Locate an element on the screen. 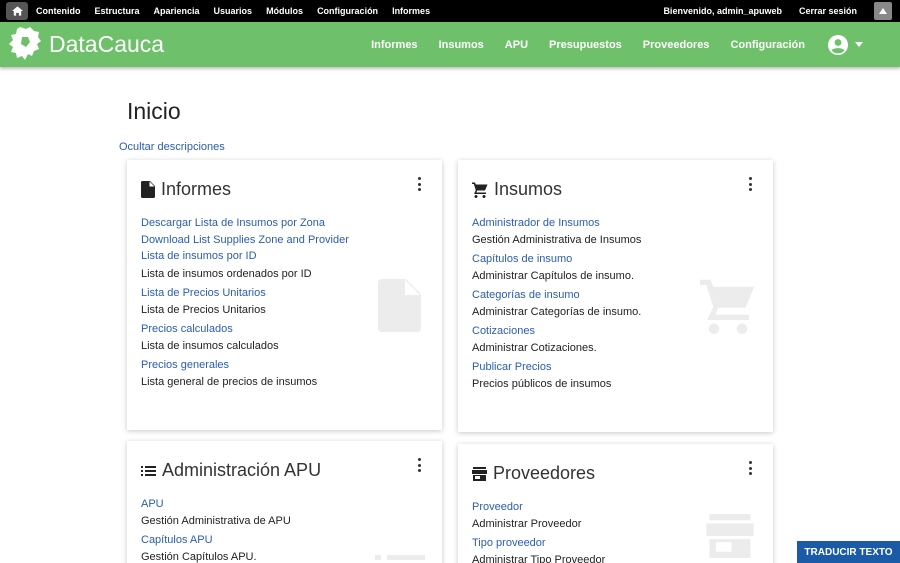  admin-menu-estructura: Estructura is located at coordinates (117, 11).